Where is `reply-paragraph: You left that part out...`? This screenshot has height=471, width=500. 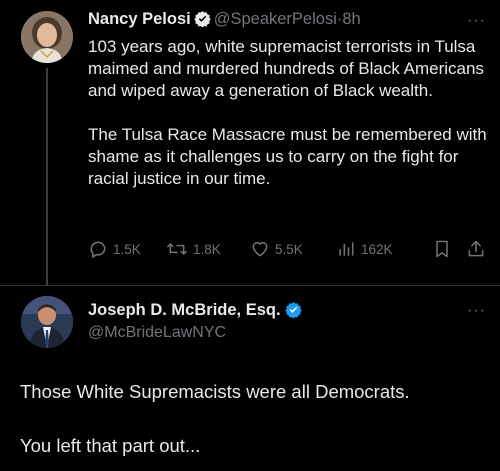 reply-paragraph: You left that part out... is located at coordinates (110, 445).